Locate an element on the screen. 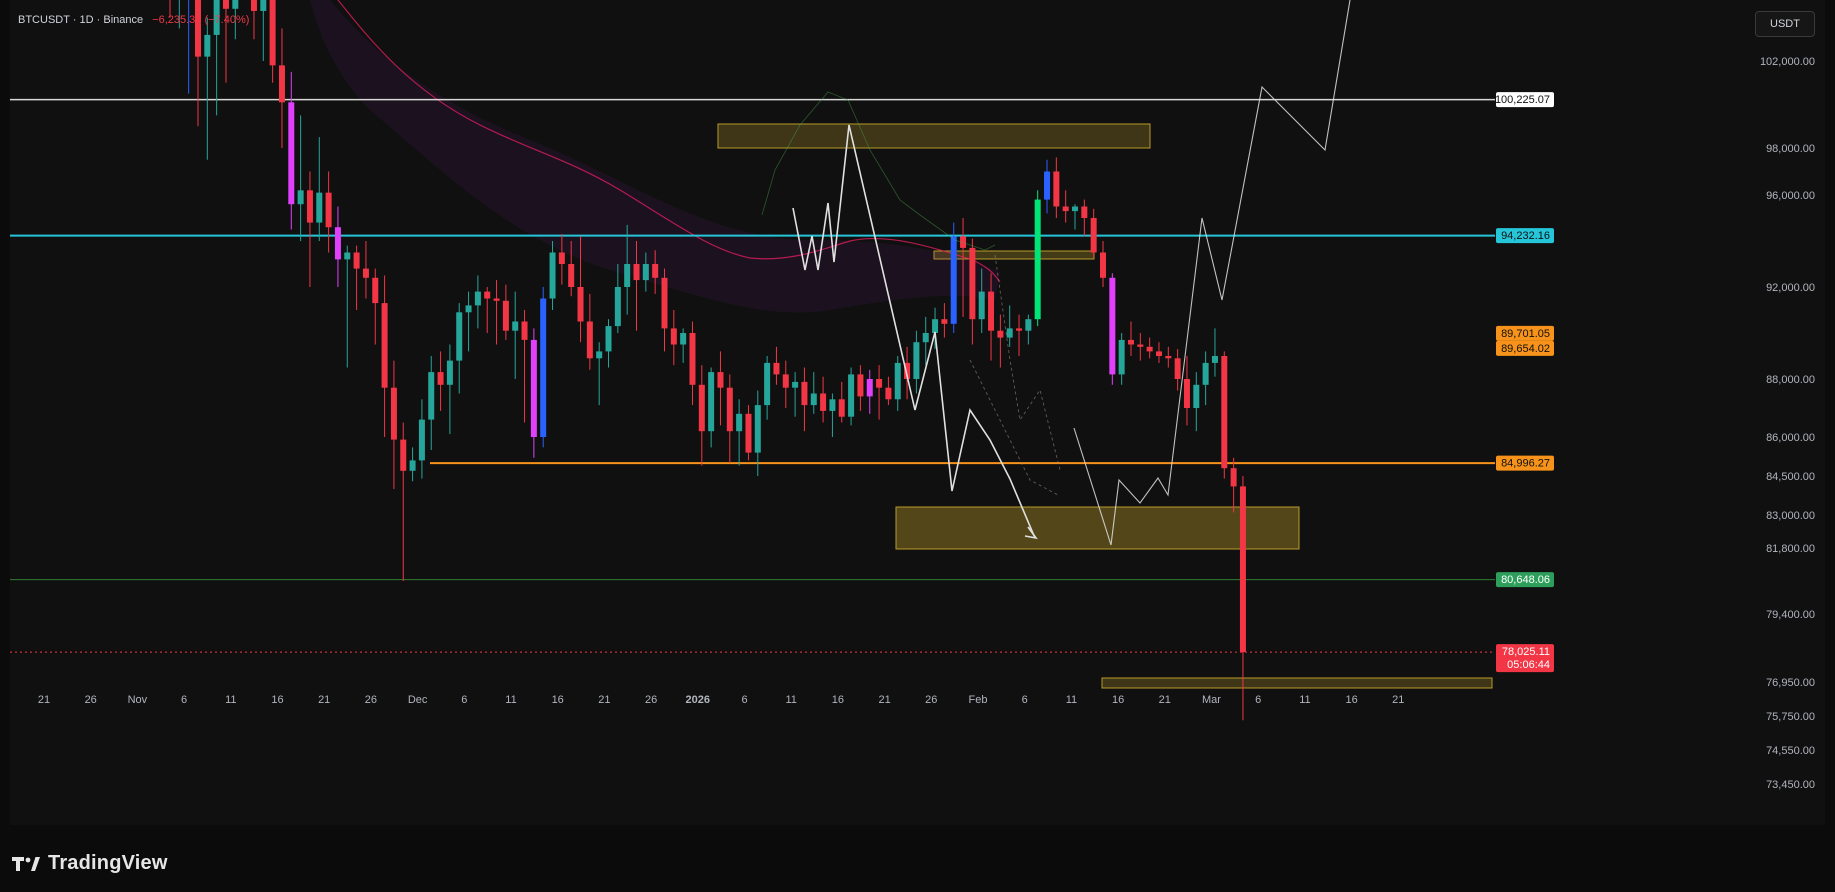 The height and width of the screenshot is (892, 1835). price-tag-green: 80,648.06 is located at coordinates (1525, 580).